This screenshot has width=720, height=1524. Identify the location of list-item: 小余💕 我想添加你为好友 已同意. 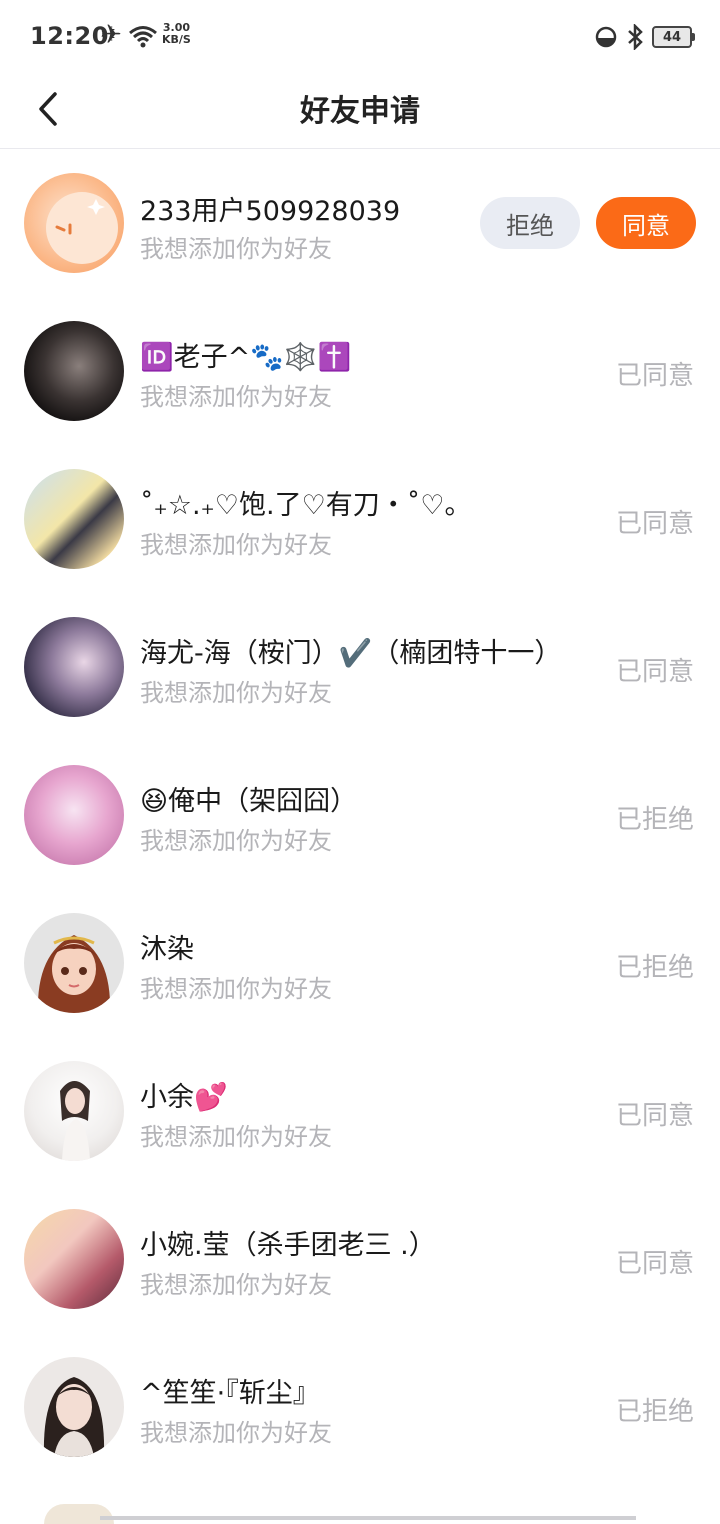
(360, 1111).